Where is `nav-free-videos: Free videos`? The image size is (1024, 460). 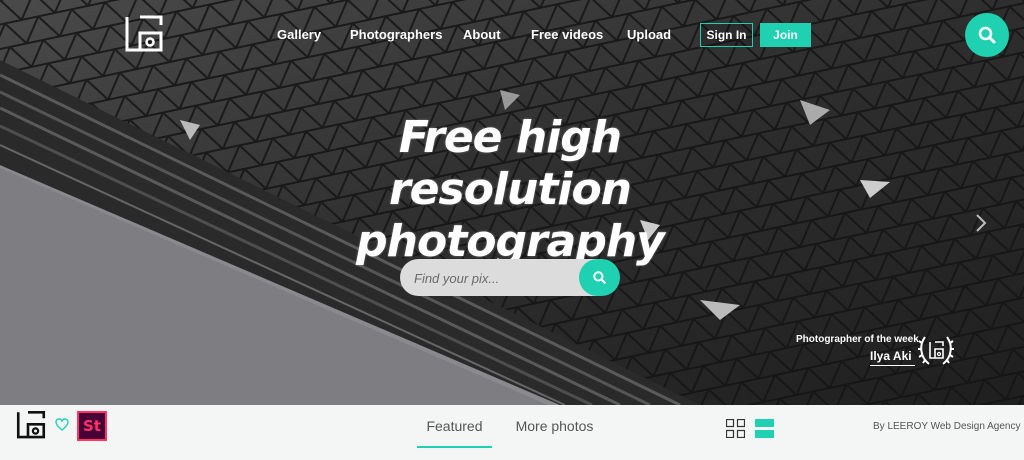
nav-free-videos: Free videos is located at coordinates (567, 35).